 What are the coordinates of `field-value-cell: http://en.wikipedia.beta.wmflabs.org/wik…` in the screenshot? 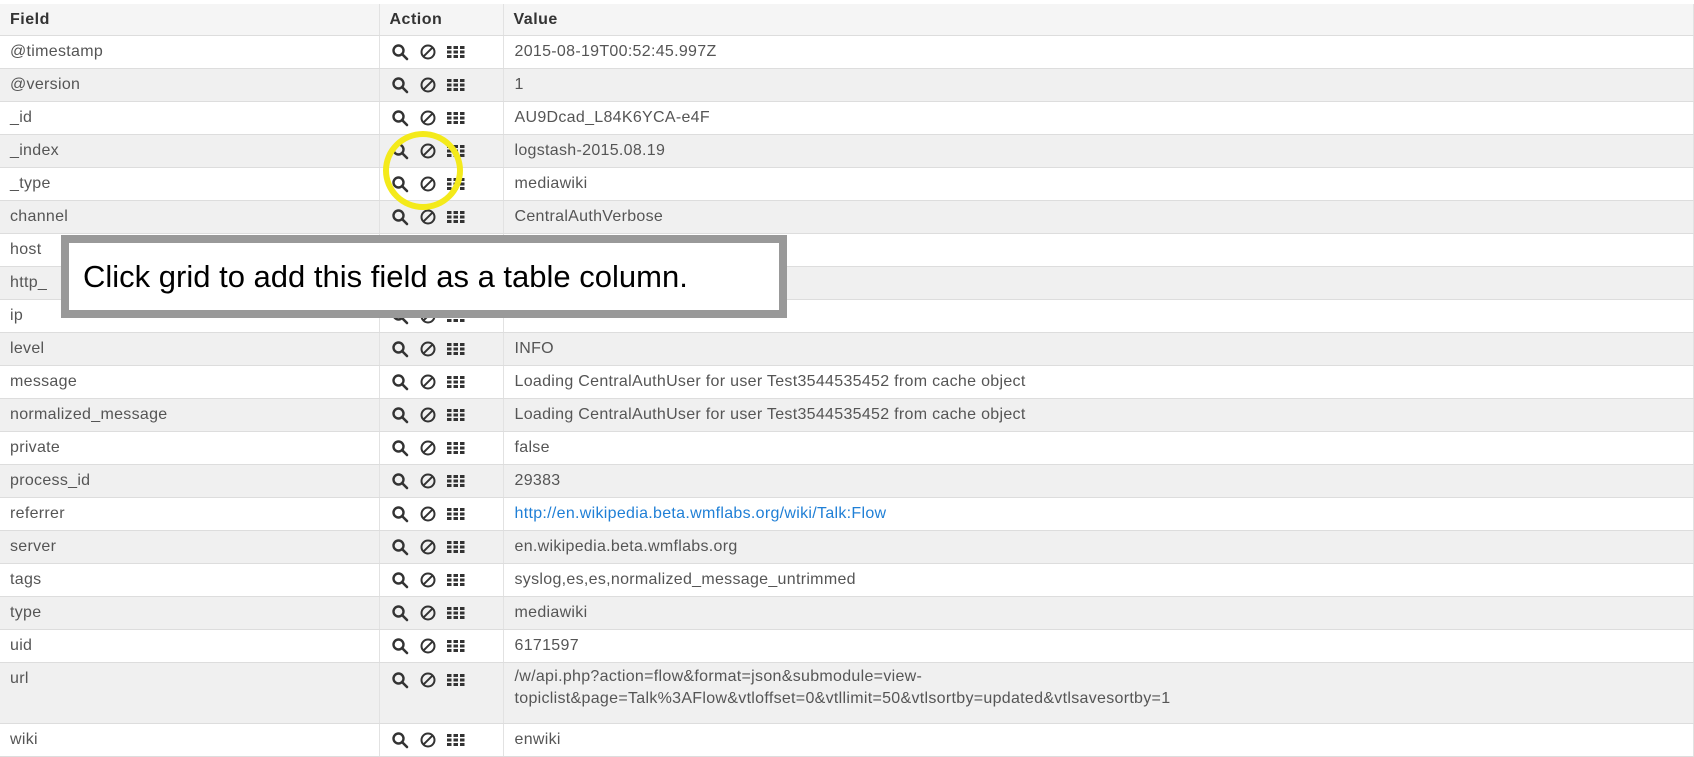 It's located at (1098, 514).